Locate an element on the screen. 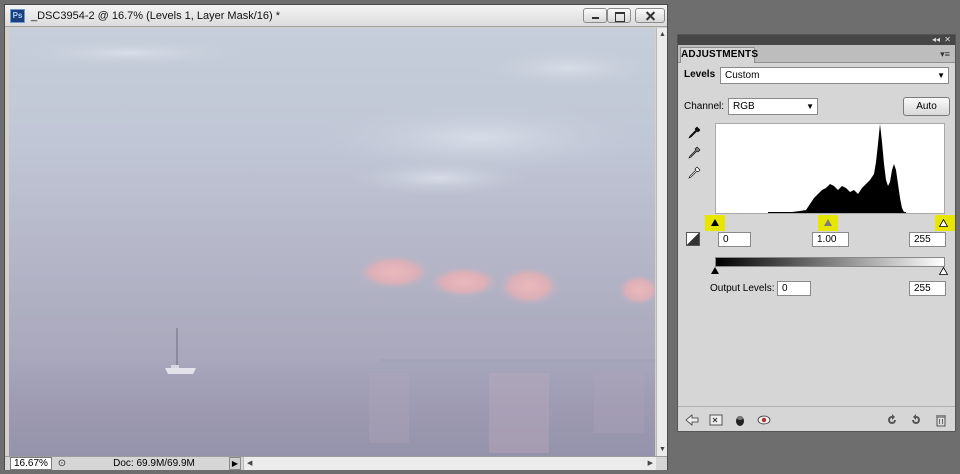 The image size is (960, 474). input-white-field: 255 is located at coordinates (927, 239).